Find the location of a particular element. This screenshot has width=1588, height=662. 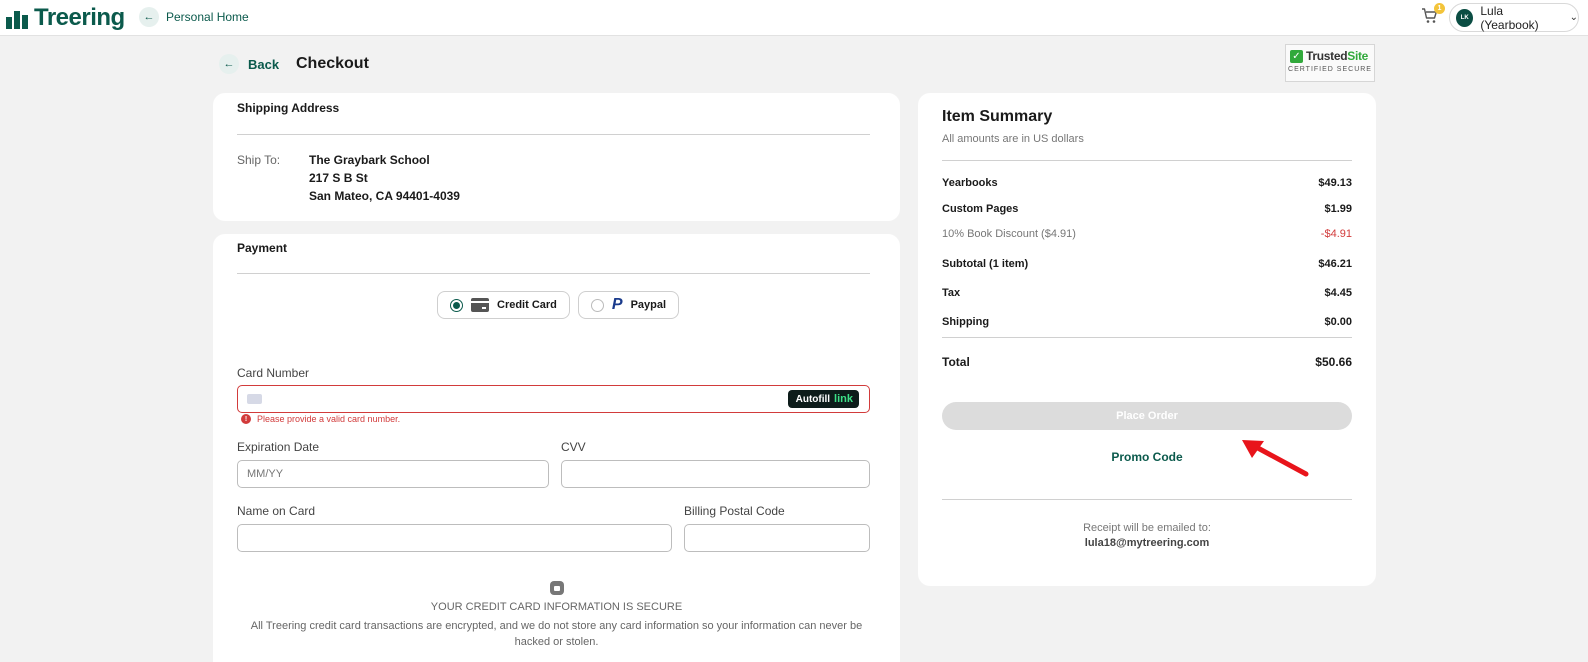

trustedsite-badge: ✓ TrustedSite CERTIFIED SECURE is located at coordinates (1330, 63).